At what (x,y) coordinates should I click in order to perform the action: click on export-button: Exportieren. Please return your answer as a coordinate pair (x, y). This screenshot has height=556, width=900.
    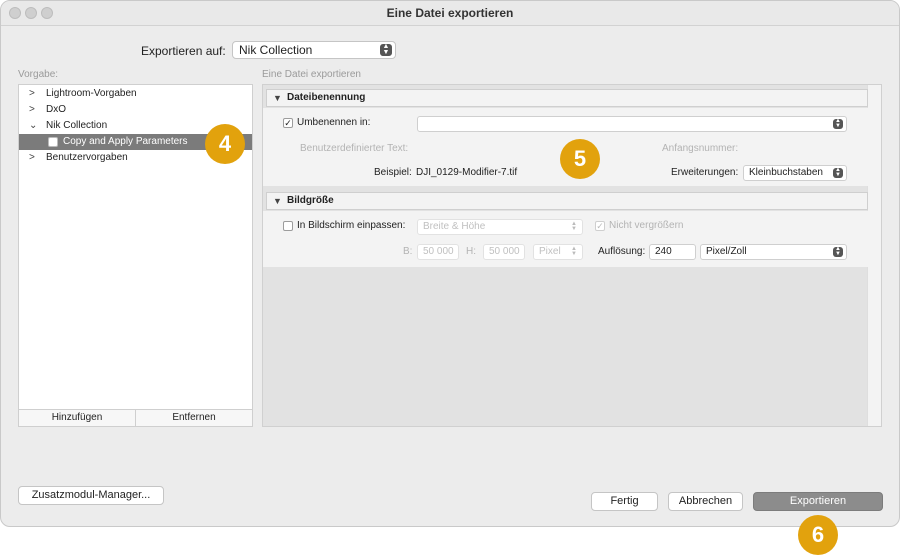
    Looking at the image, I should click on (818, 501).